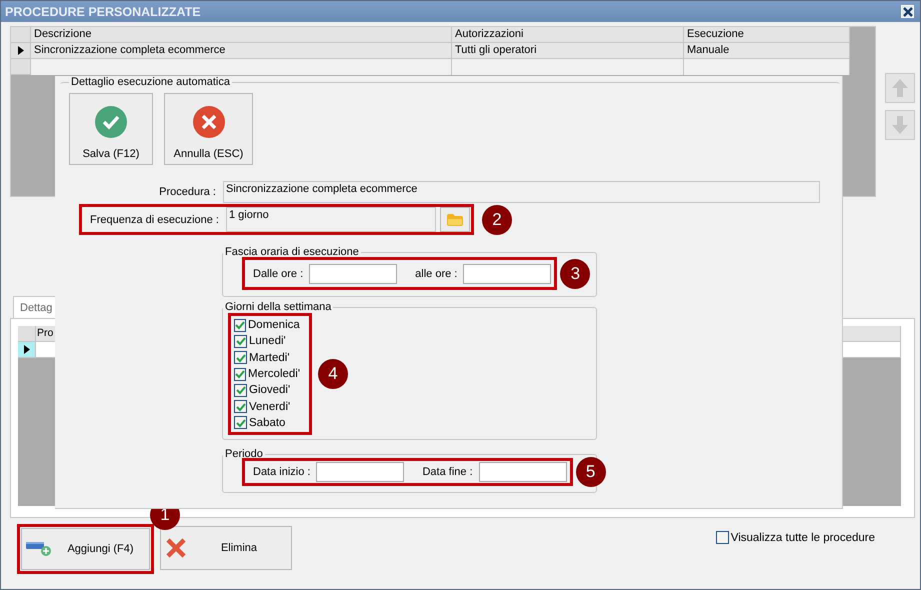 This screenshot has width=921, height=590. I want to click on card-add-icon, so click(39, 549).